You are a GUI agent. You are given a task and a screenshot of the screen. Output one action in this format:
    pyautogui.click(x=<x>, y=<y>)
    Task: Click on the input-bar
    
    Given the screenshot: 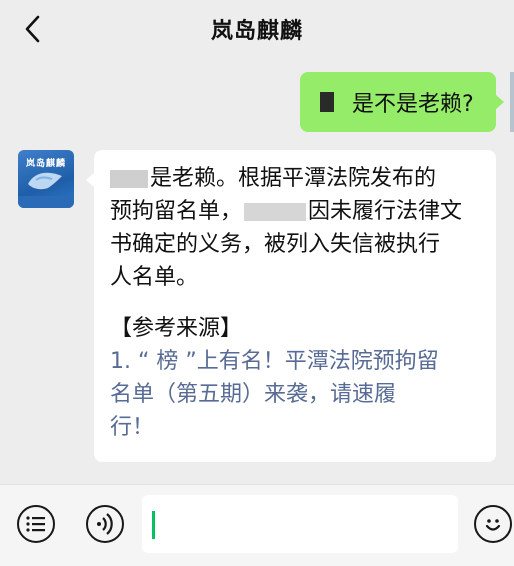 What is the action you would take?
    pyautogui.click(x=257, y=525)
    